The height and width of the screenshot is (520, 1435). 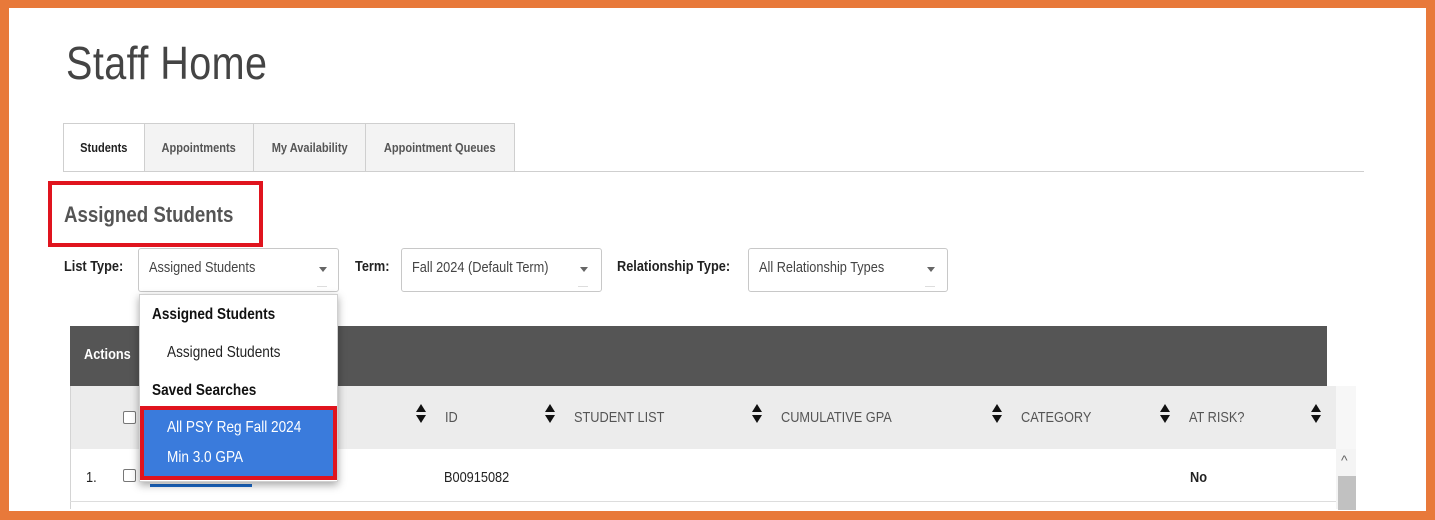 What do you see at coordinates (822, 267) in the screenshot?
I see `relationship-type-value: All Relationship Types` at bounding box center [822, 267].